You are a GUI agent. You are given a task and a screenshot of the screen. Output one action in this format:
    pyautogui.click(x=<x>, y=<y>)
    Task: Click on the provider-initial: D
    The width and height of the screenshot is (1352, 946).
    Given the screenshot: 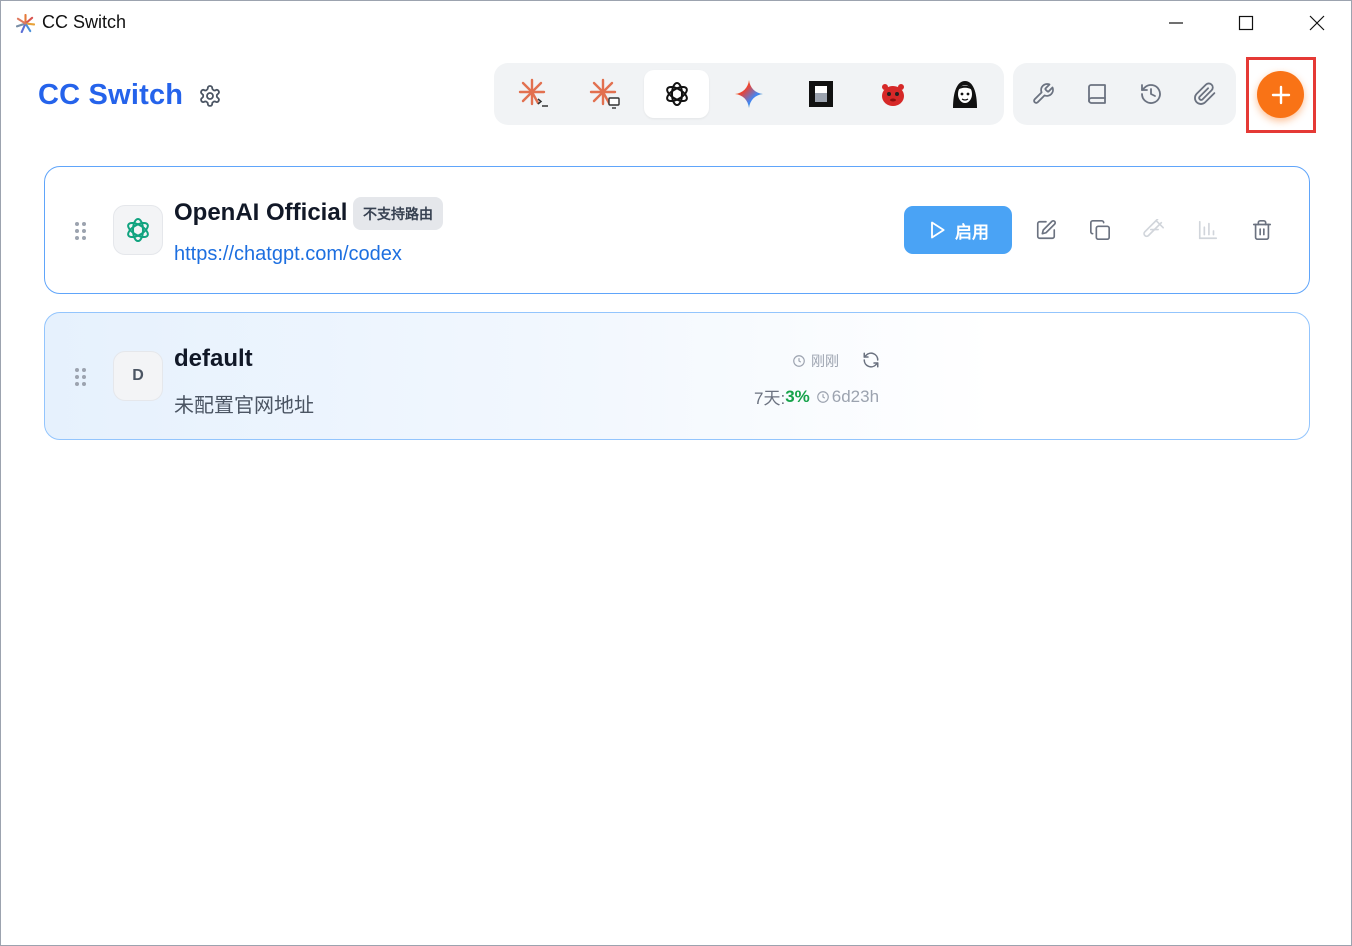 What is the action you would take?
    pyautogui.click(x=138, y=375)
    